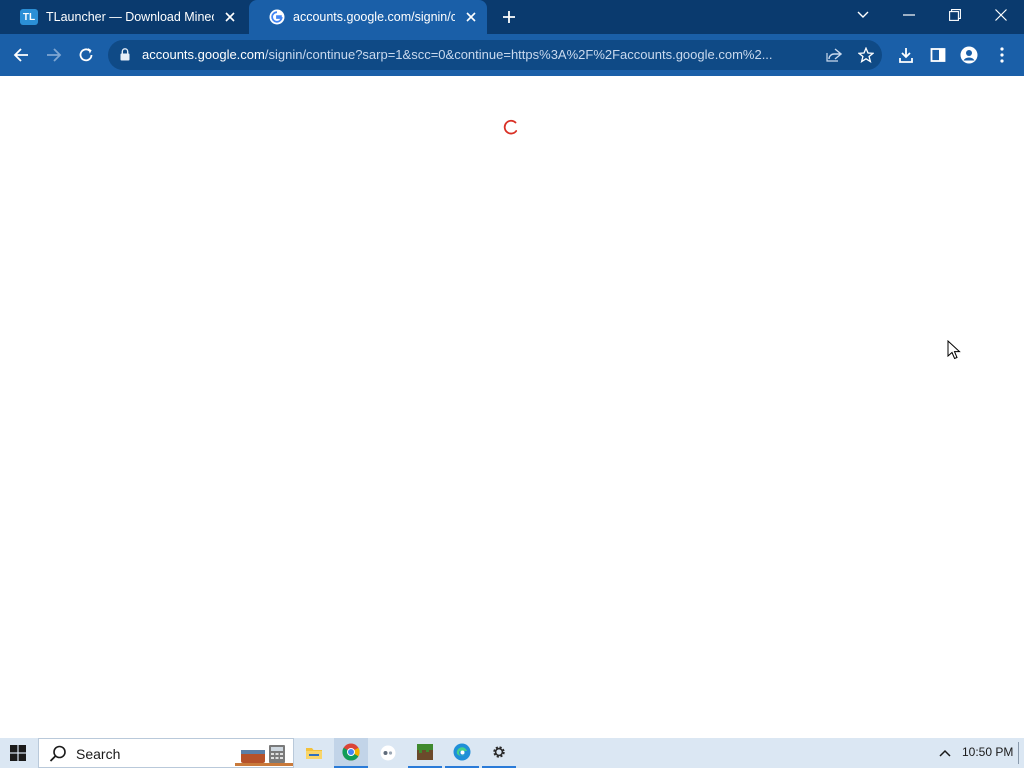 The width and height of the screenshot is (1024, 771). Describe the element at coordinates (314, 753) in the screenshot. I see `file-explorer-icon` at that location.